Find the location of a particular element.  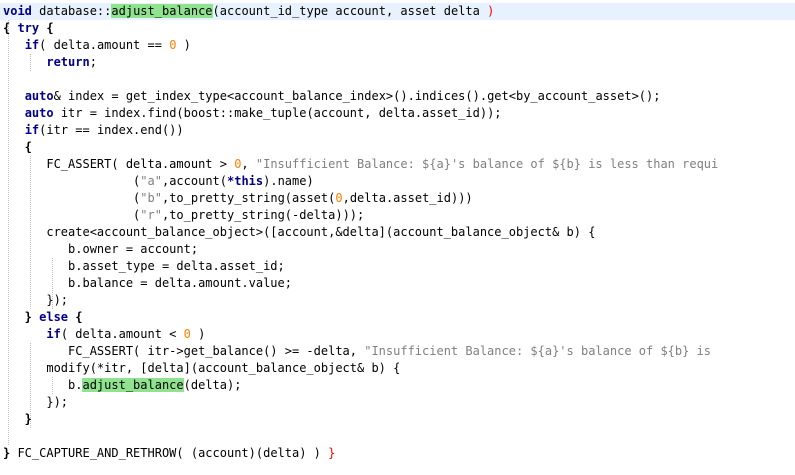

code-token: account_id_type account, asset delta is located at coordinates (353, 11).